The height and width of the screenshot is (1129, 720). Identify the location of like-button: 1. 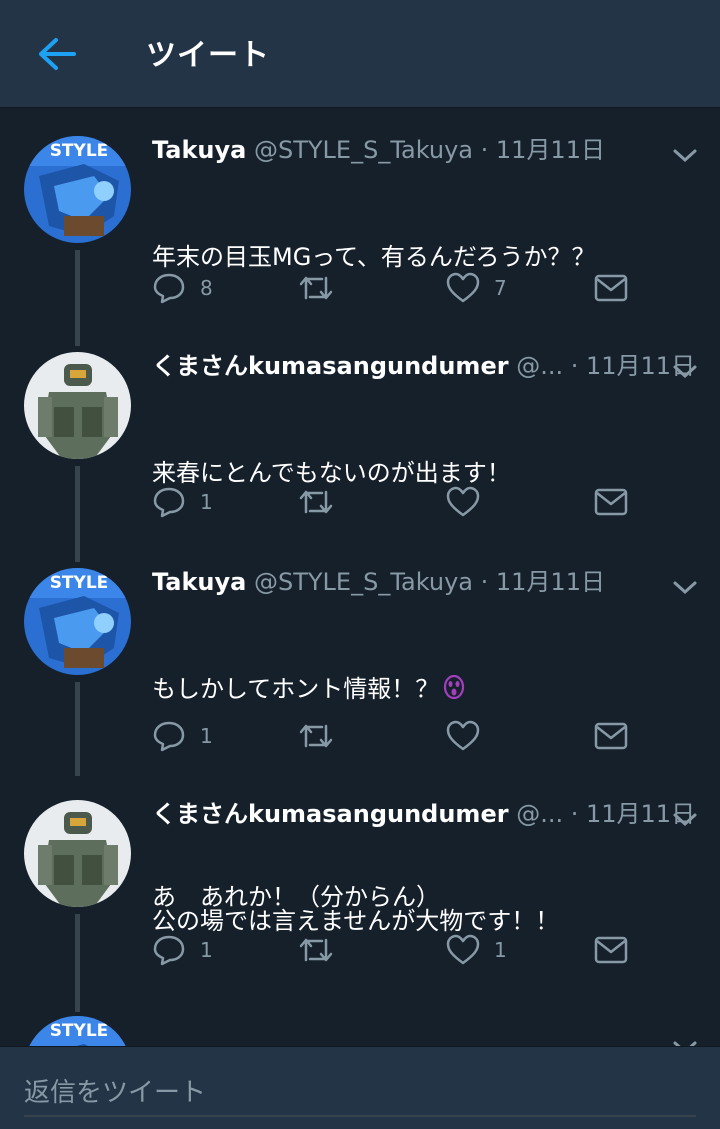
(476, 950).